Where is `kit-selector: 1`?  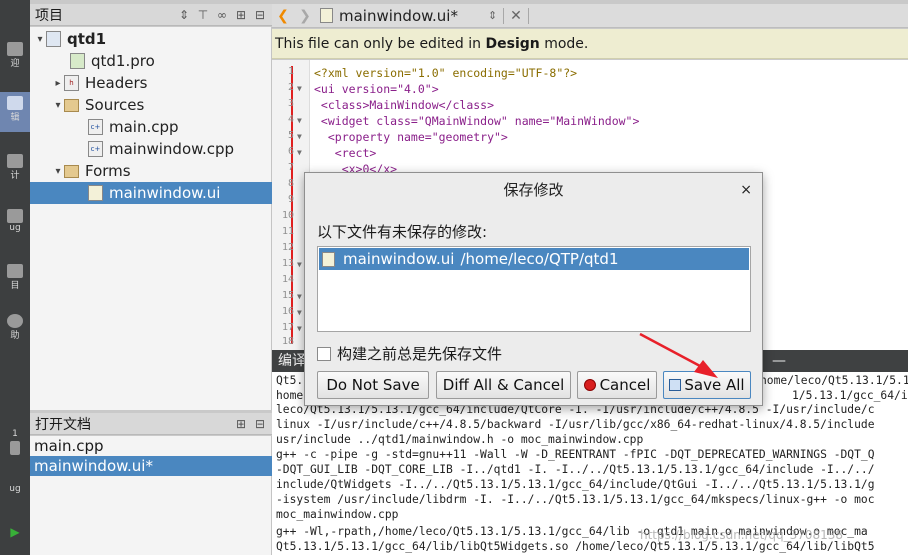
kit-selector: 1 is located at coordinates (15, 440).